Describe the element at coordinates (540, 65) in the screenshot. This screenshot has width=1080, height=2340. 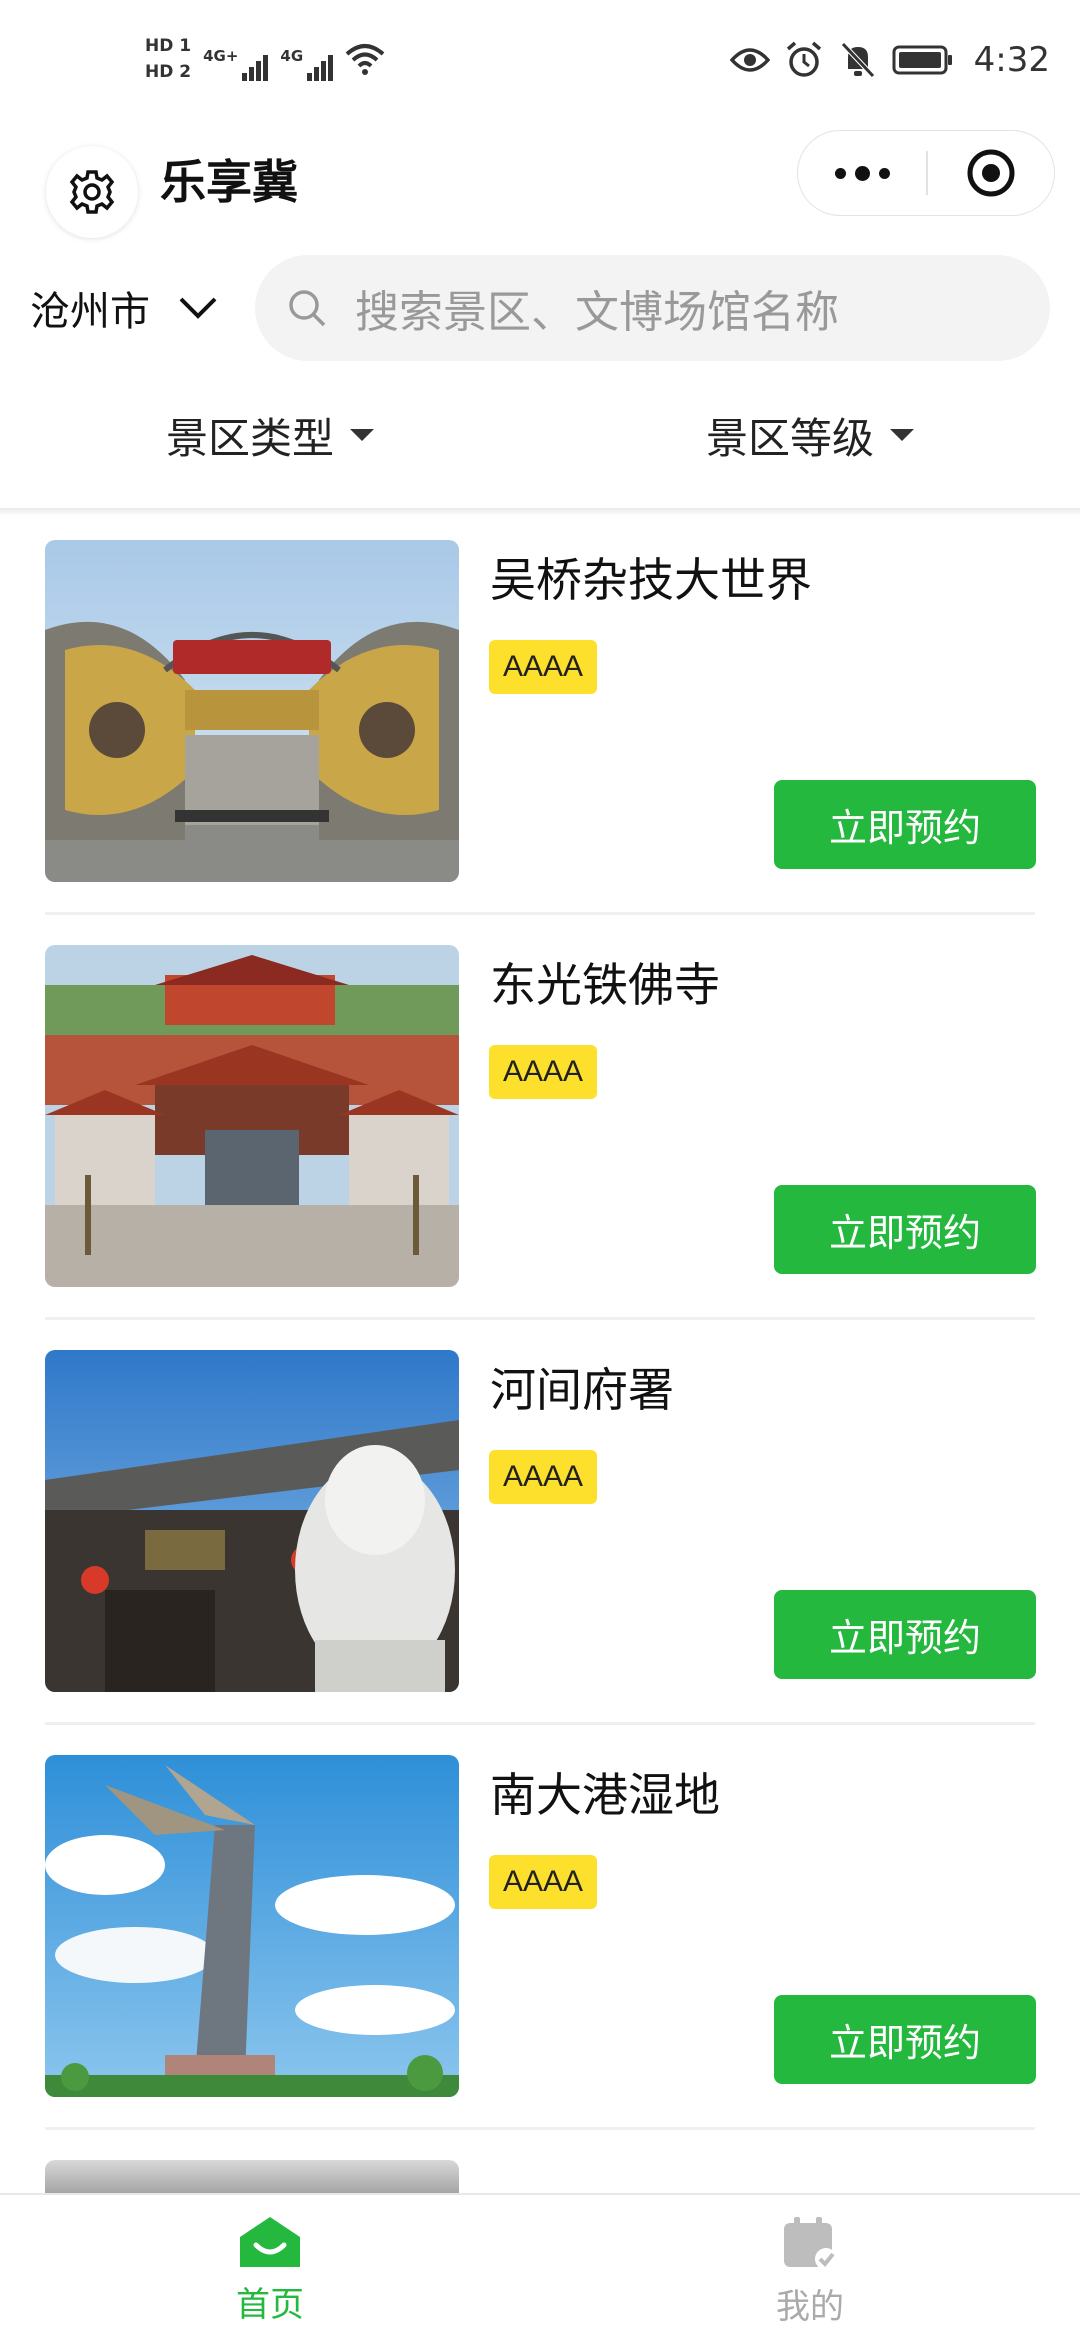
I see `status-bar: HD 1 HD 2 4G+ 4G 4:32` at that location.